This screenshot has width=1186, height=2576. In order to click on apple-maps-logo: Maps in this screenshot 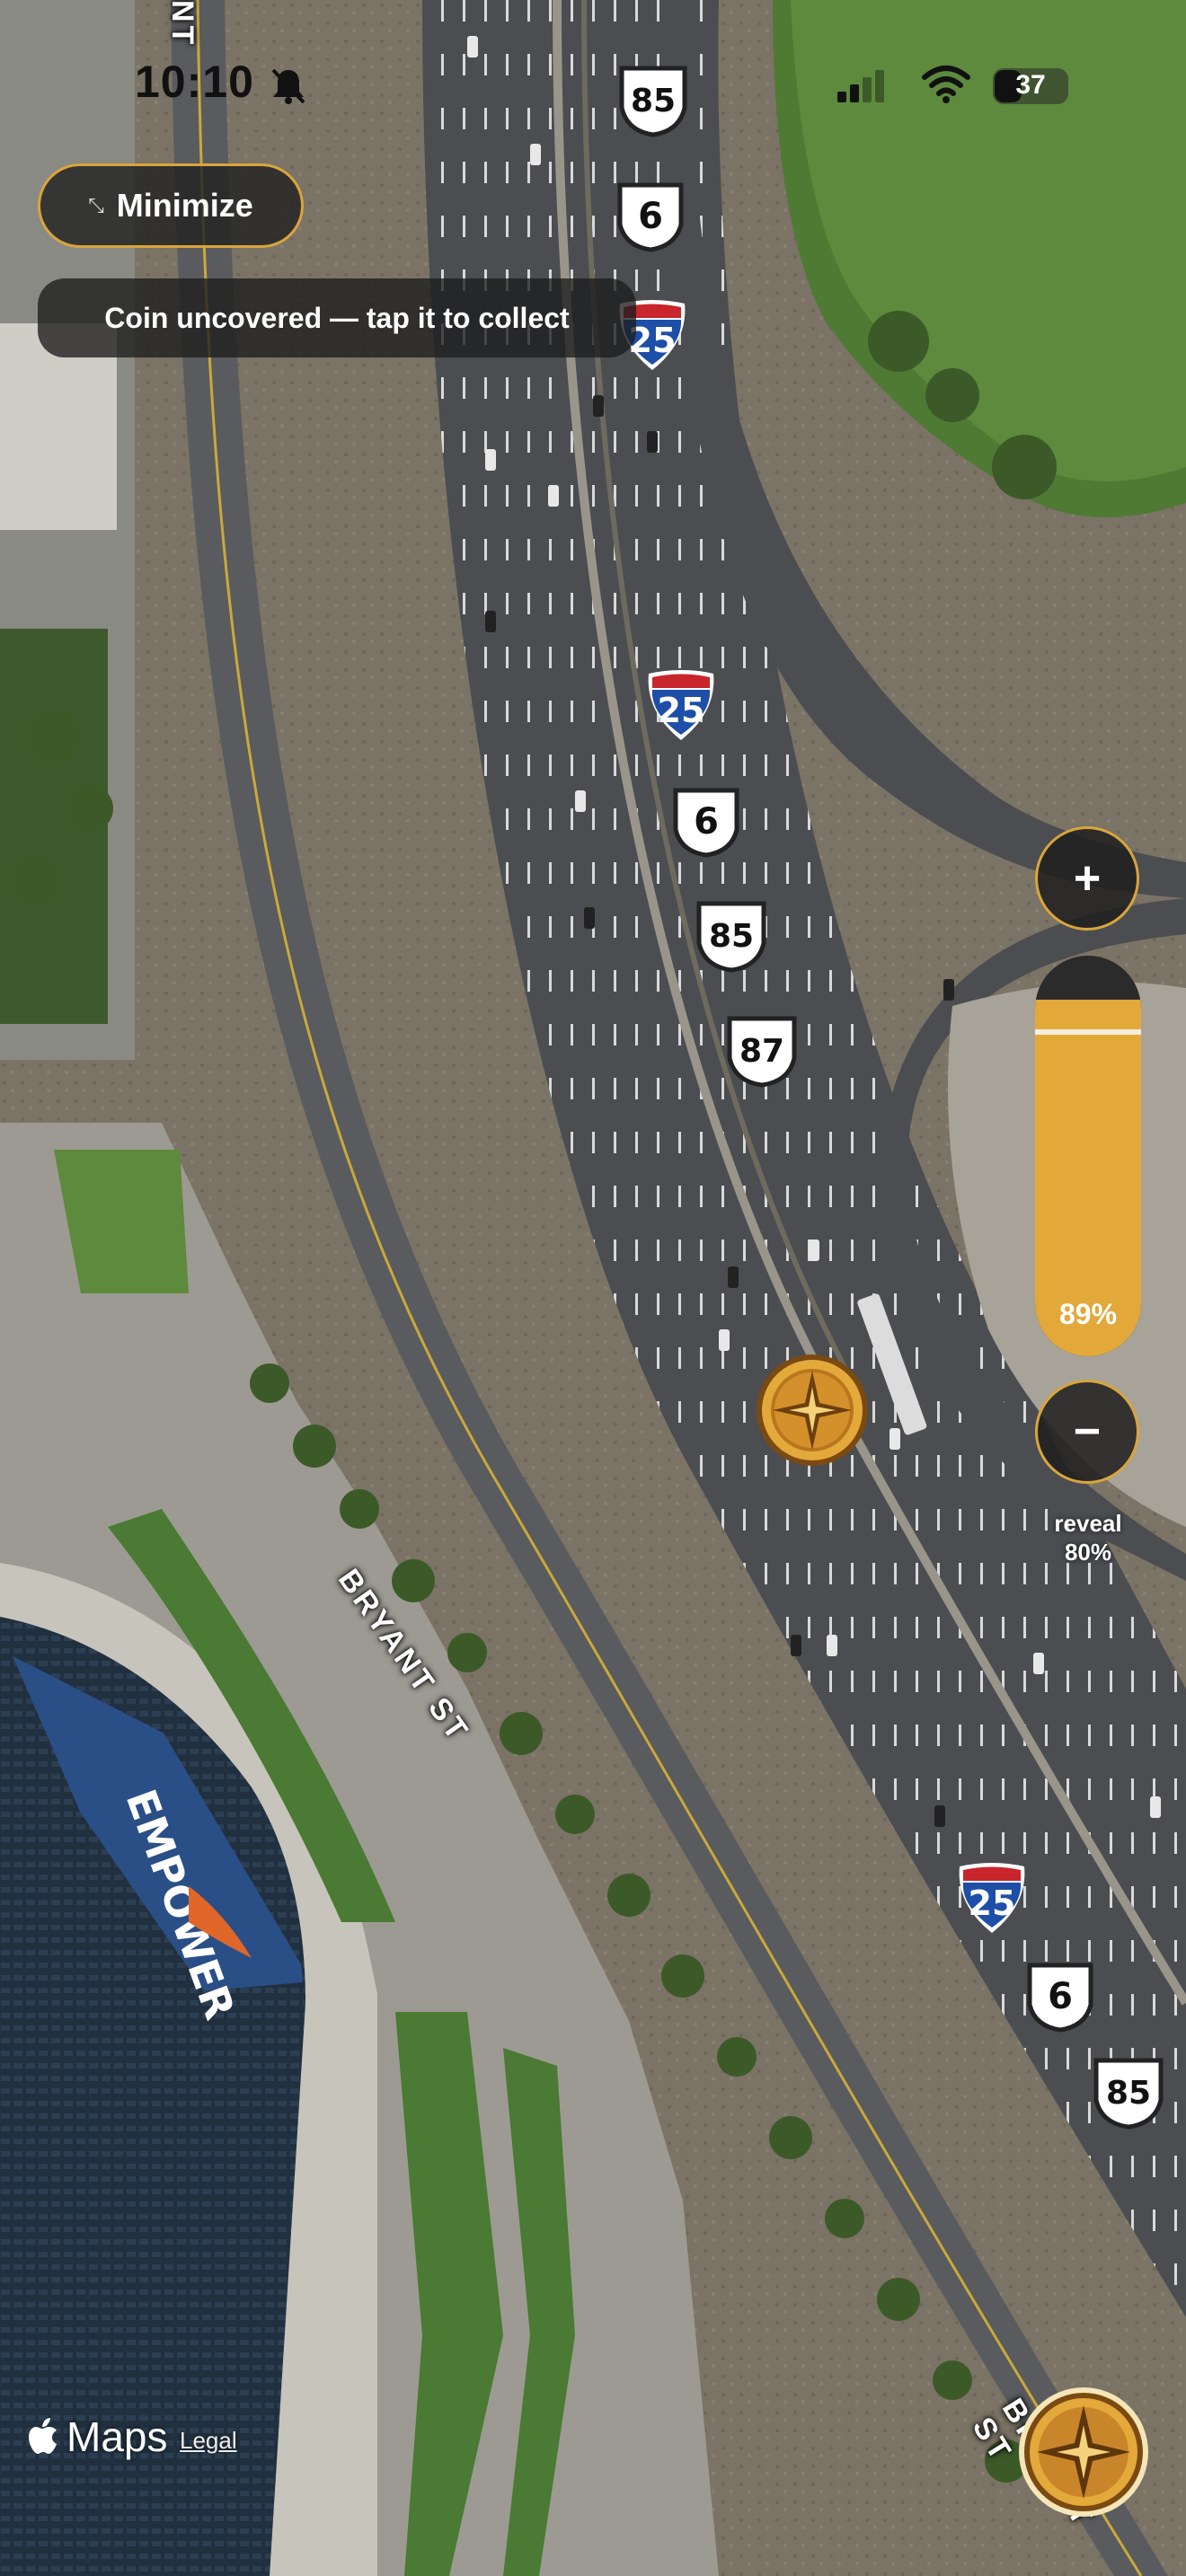, I will do `click(98, 2437)`.